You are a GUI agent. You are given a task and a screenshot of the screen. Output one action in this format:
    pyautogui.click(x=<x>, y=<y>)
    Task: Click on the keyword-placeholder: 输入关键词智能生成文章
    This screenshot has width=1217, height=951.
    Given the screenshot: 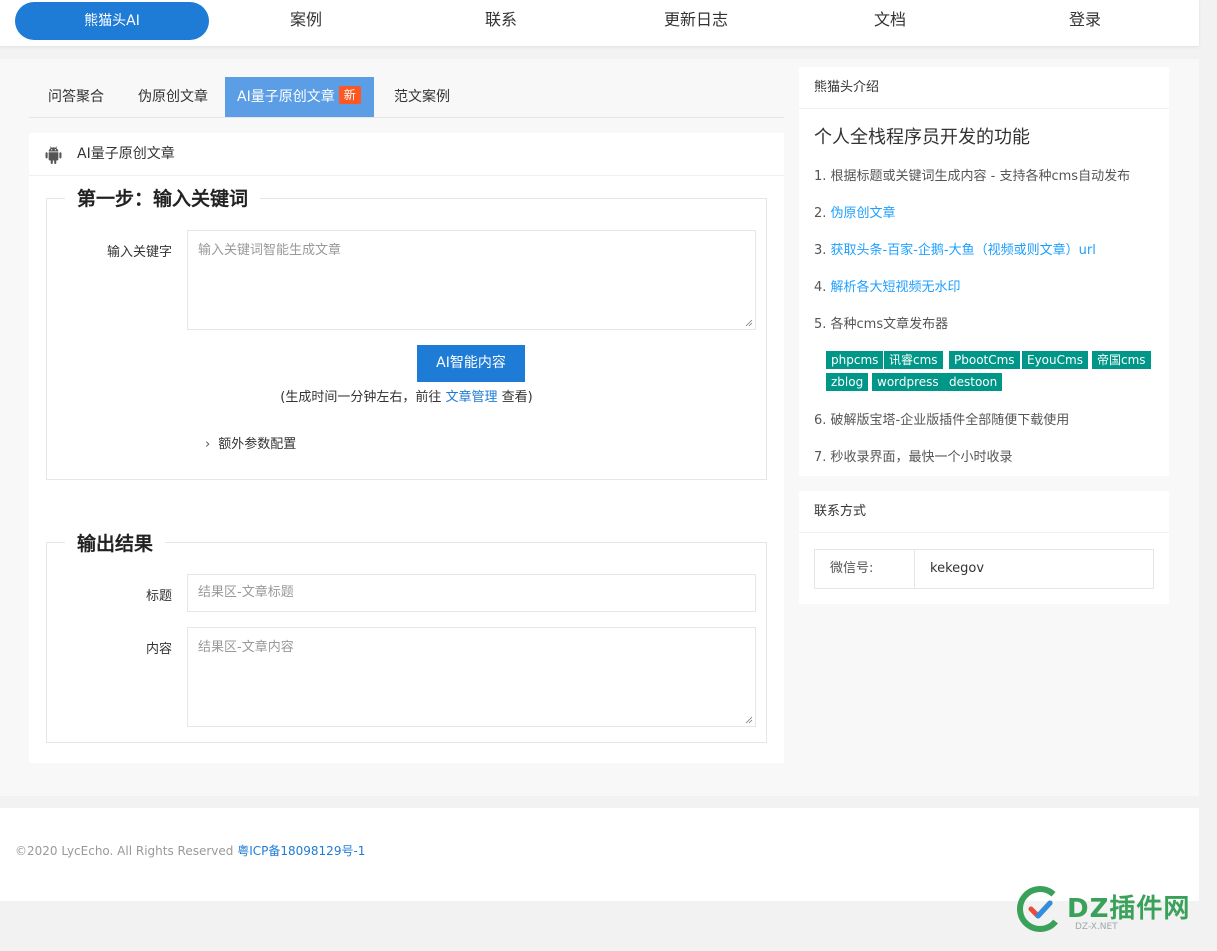 What is the action you would take?
    pyautogui.click(x=270, y=250)
    